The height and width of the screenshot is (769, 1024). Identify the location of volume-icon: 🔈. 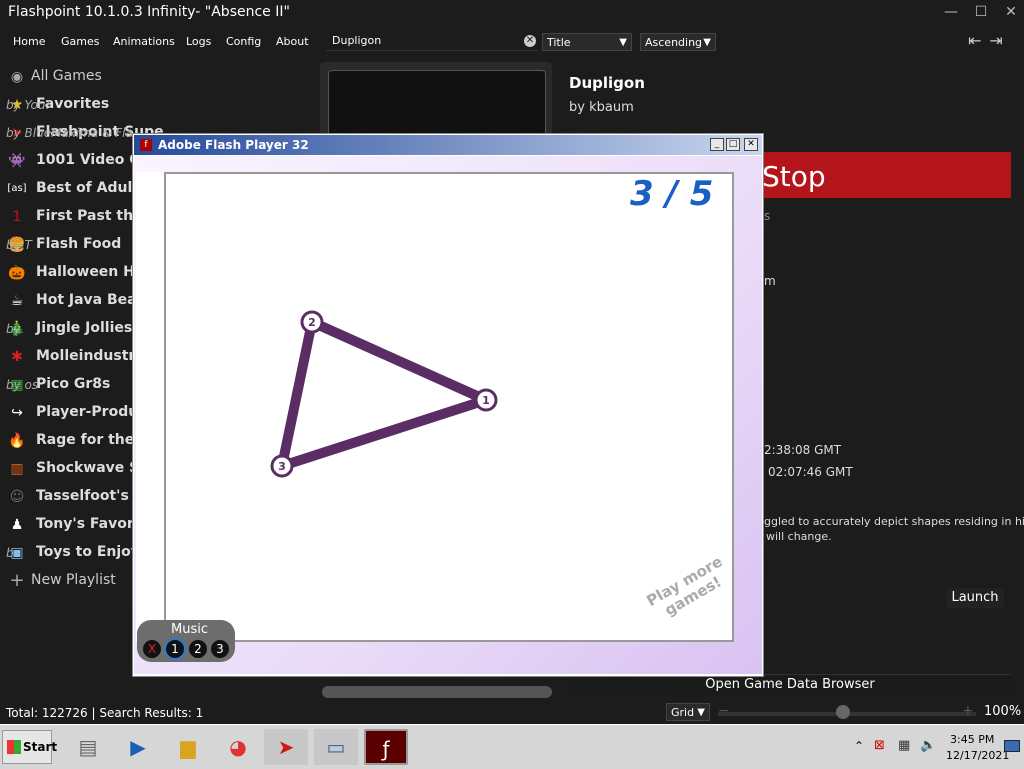
(928, 745).